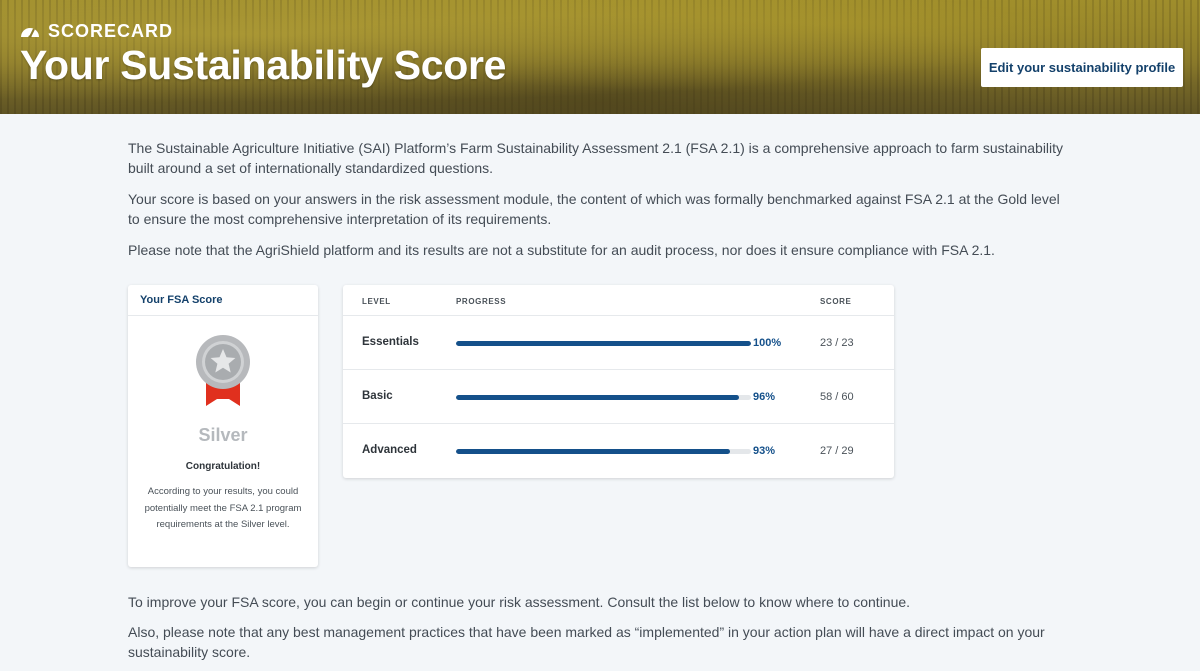  I want to click on fsa-score-card-title: Your FSA Score, so click(223, 300).